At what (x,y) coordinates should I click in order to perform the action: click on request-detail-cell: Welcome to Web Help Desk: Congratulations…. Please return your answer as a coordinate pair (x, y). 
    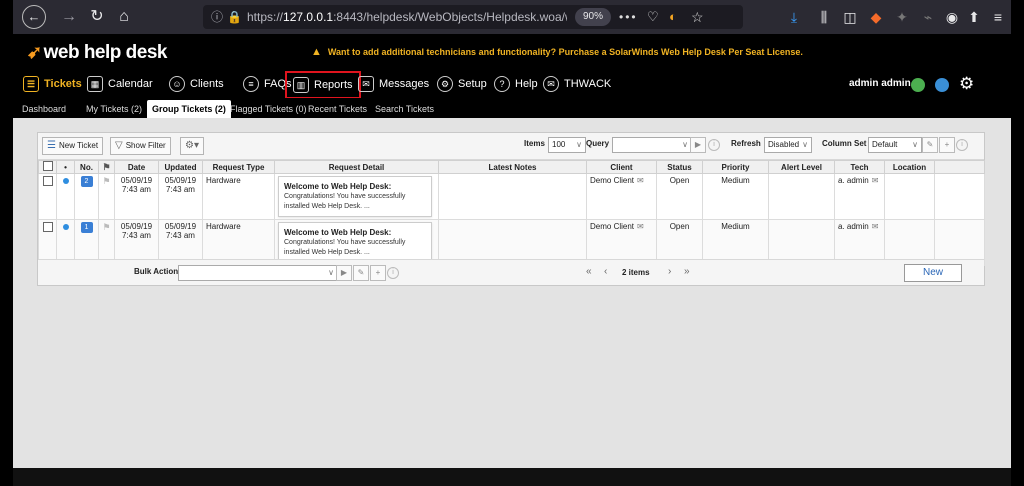
    Looking at the image, I should click on (356, 196).